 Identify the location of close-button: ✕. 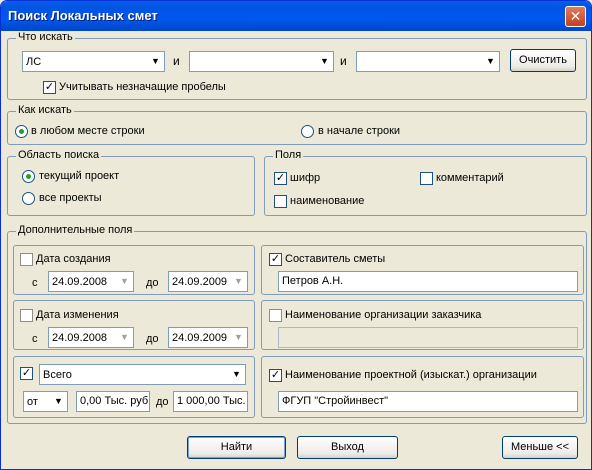
(575, 16).